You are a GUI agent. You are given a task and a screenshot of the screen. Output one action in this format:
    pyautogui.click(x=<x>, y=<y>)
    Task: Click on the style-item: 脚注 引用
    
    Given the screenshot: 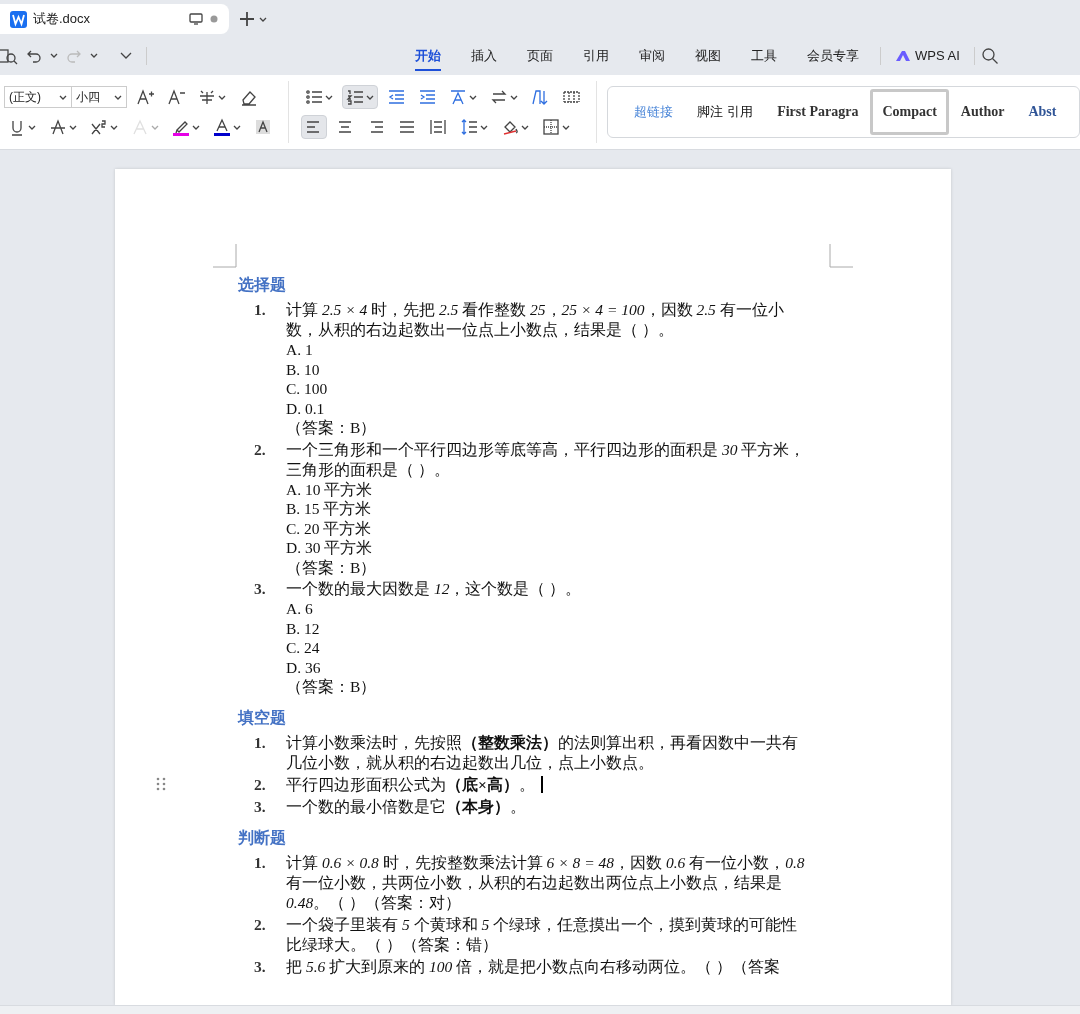 What is the action you would take?
    pyautogui.click(x=725, y=112)
    